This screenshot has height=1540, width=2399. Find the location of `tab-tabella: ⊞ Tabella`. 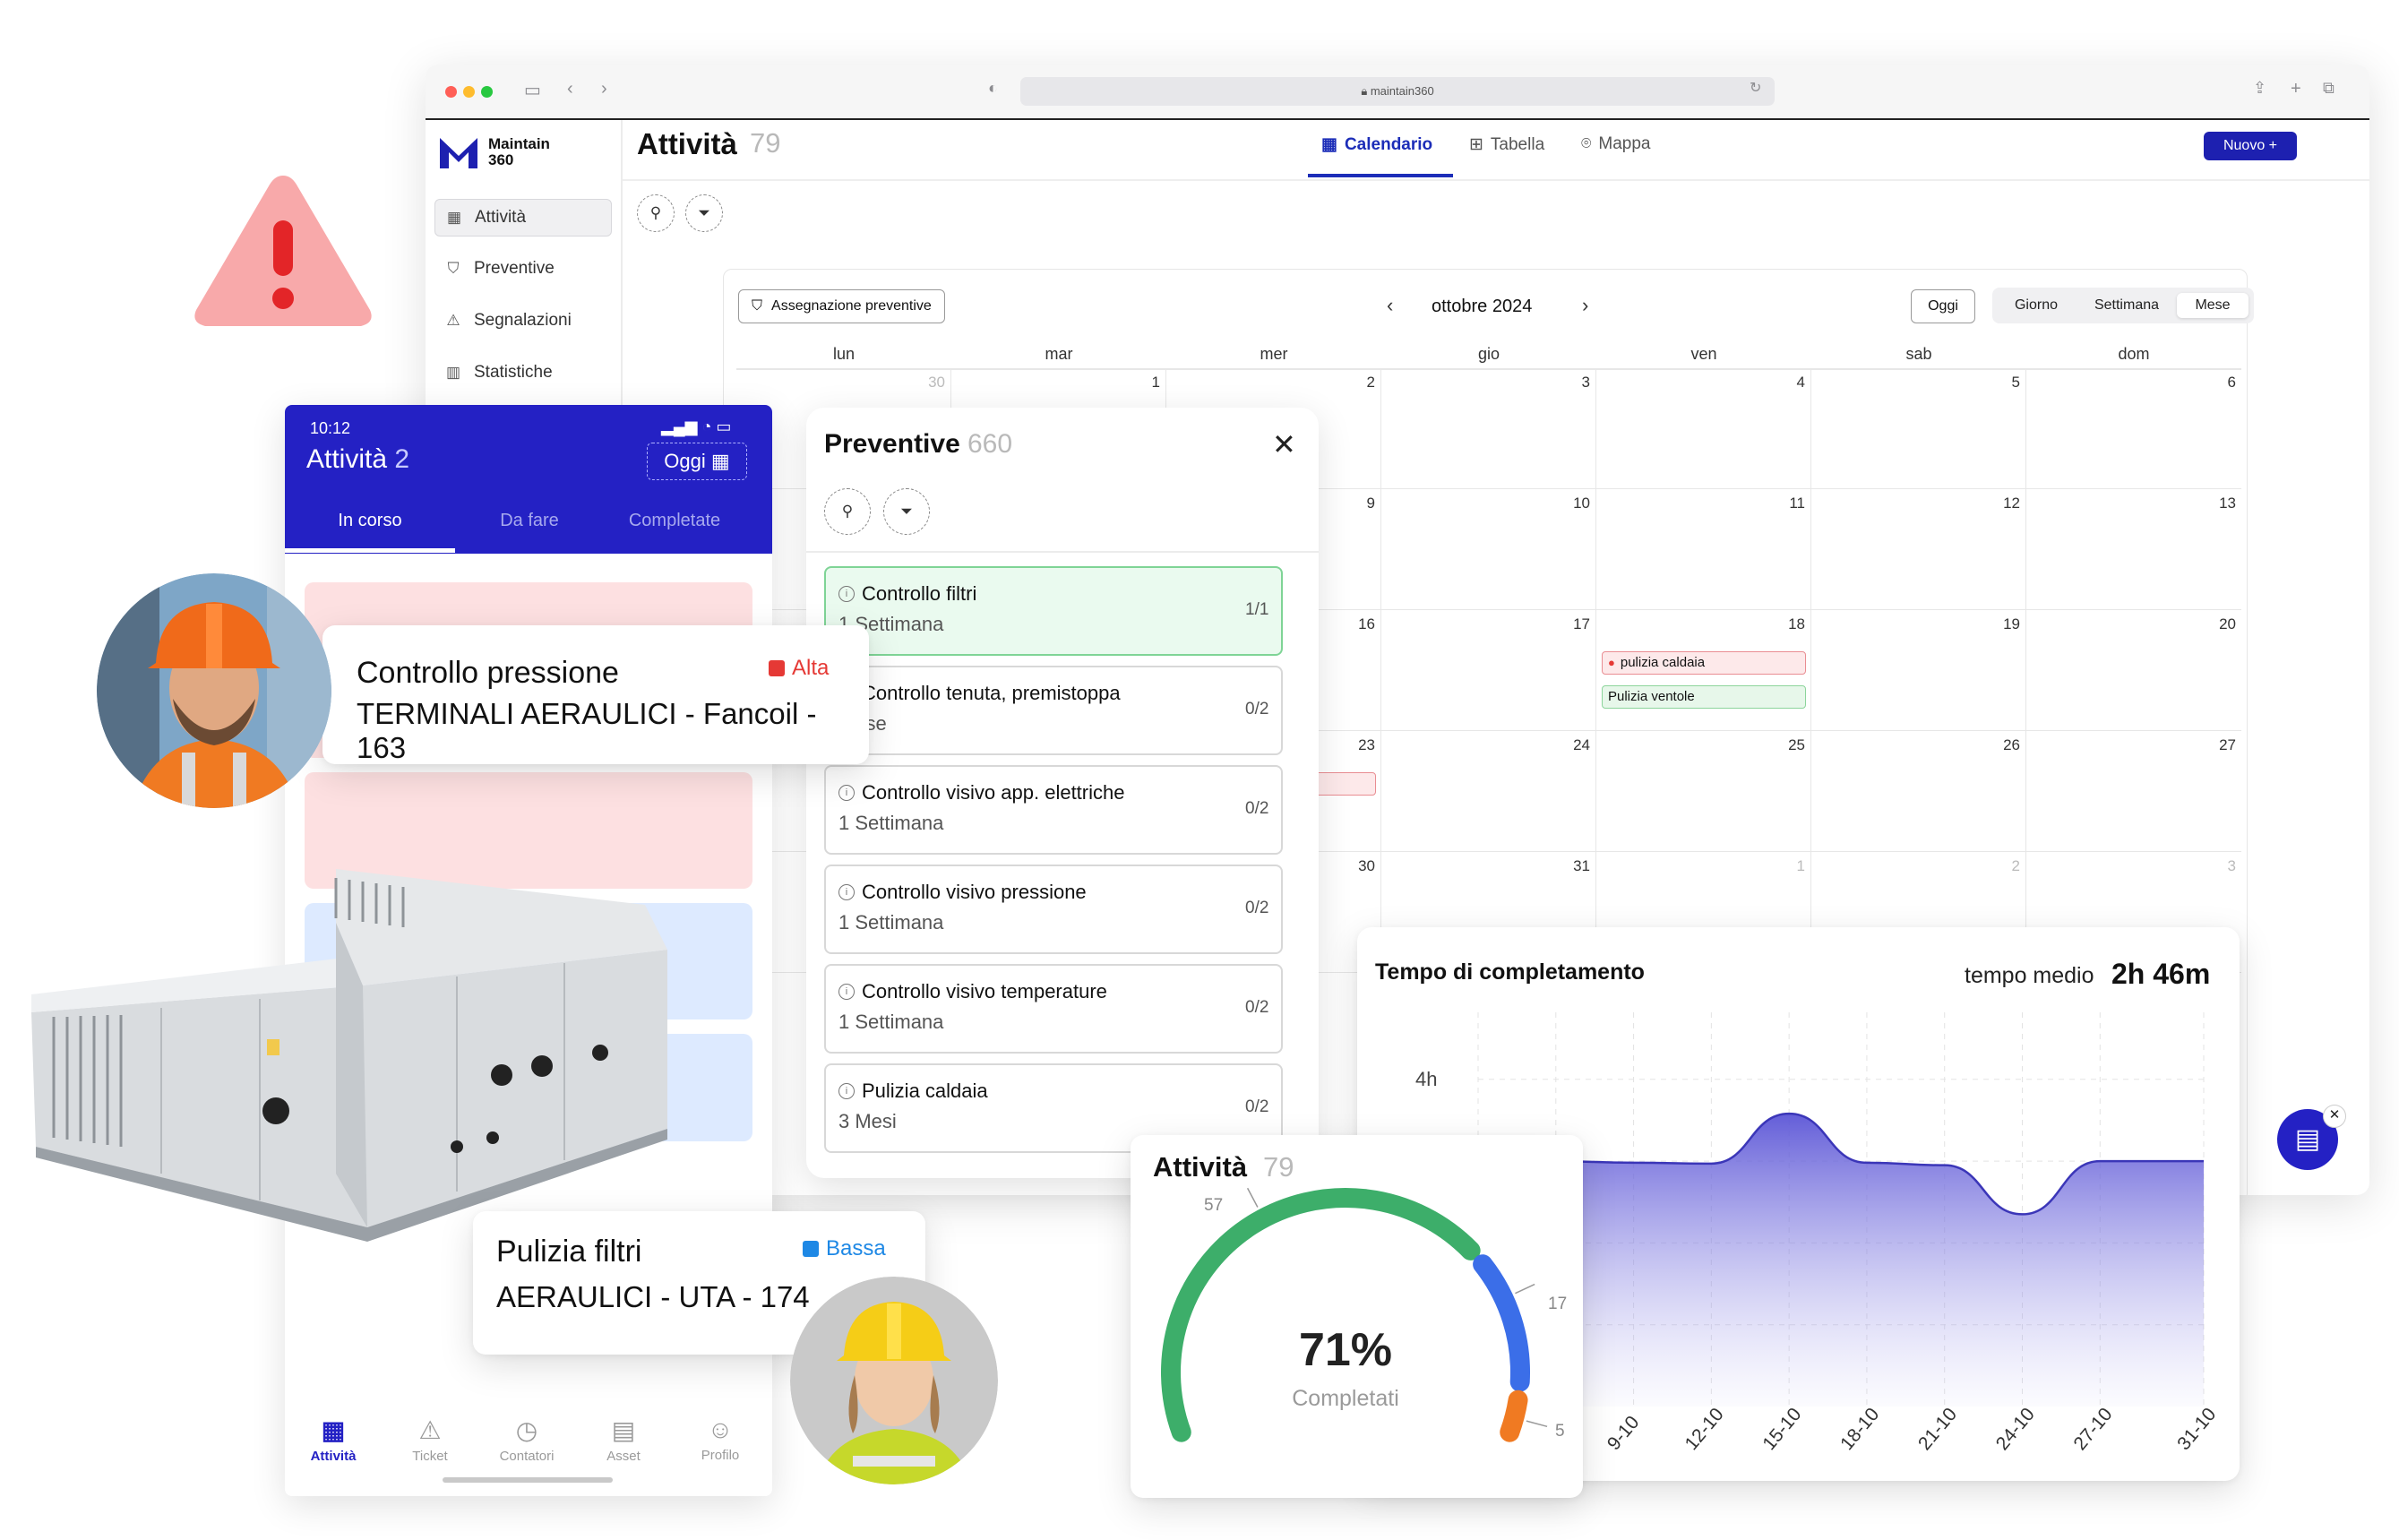

tab-tabella: ⊞ Tabella is located at coordinates (1506, 144).